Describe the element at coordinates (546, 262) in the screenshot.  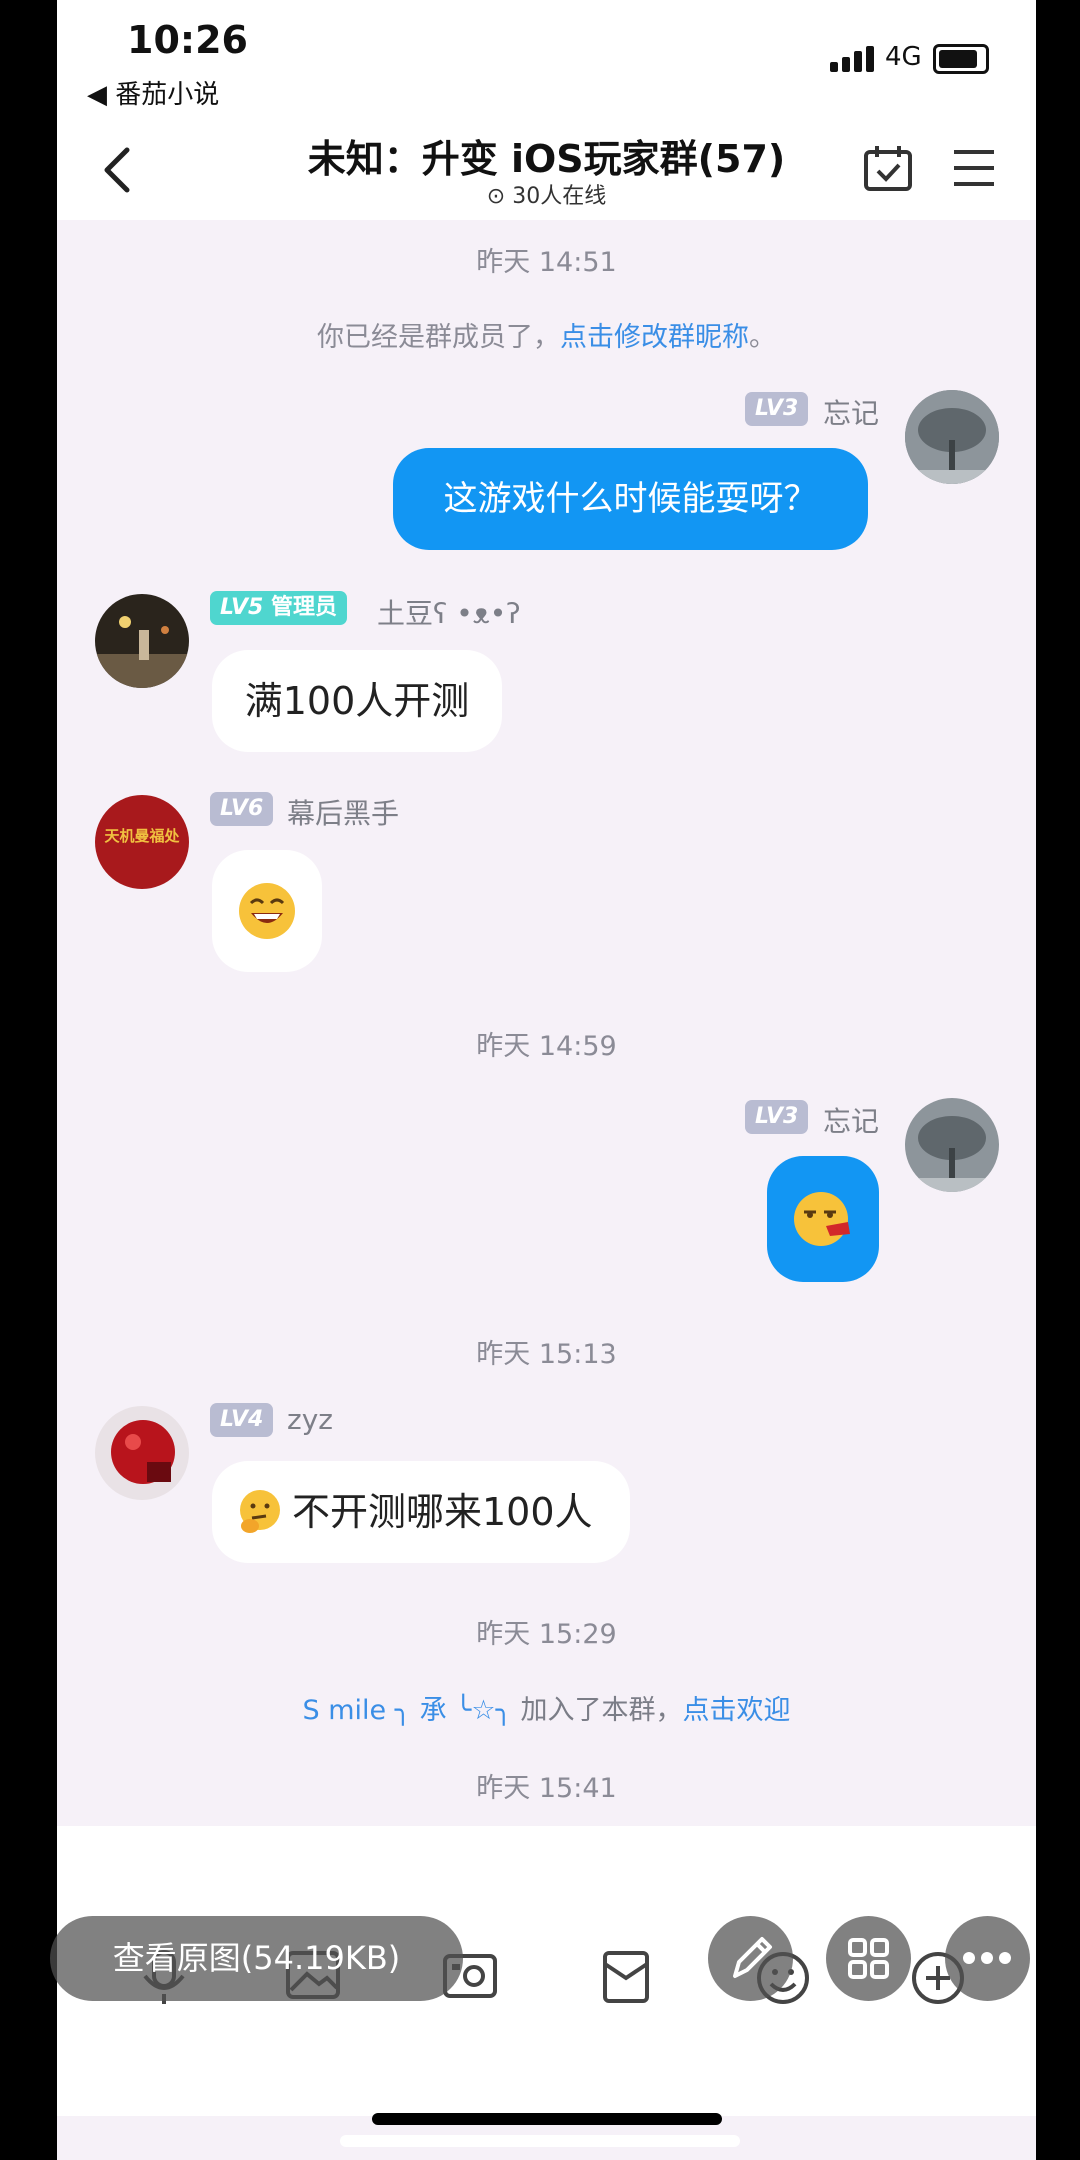
I see `timestamp: 昨天 14:51` at that location.